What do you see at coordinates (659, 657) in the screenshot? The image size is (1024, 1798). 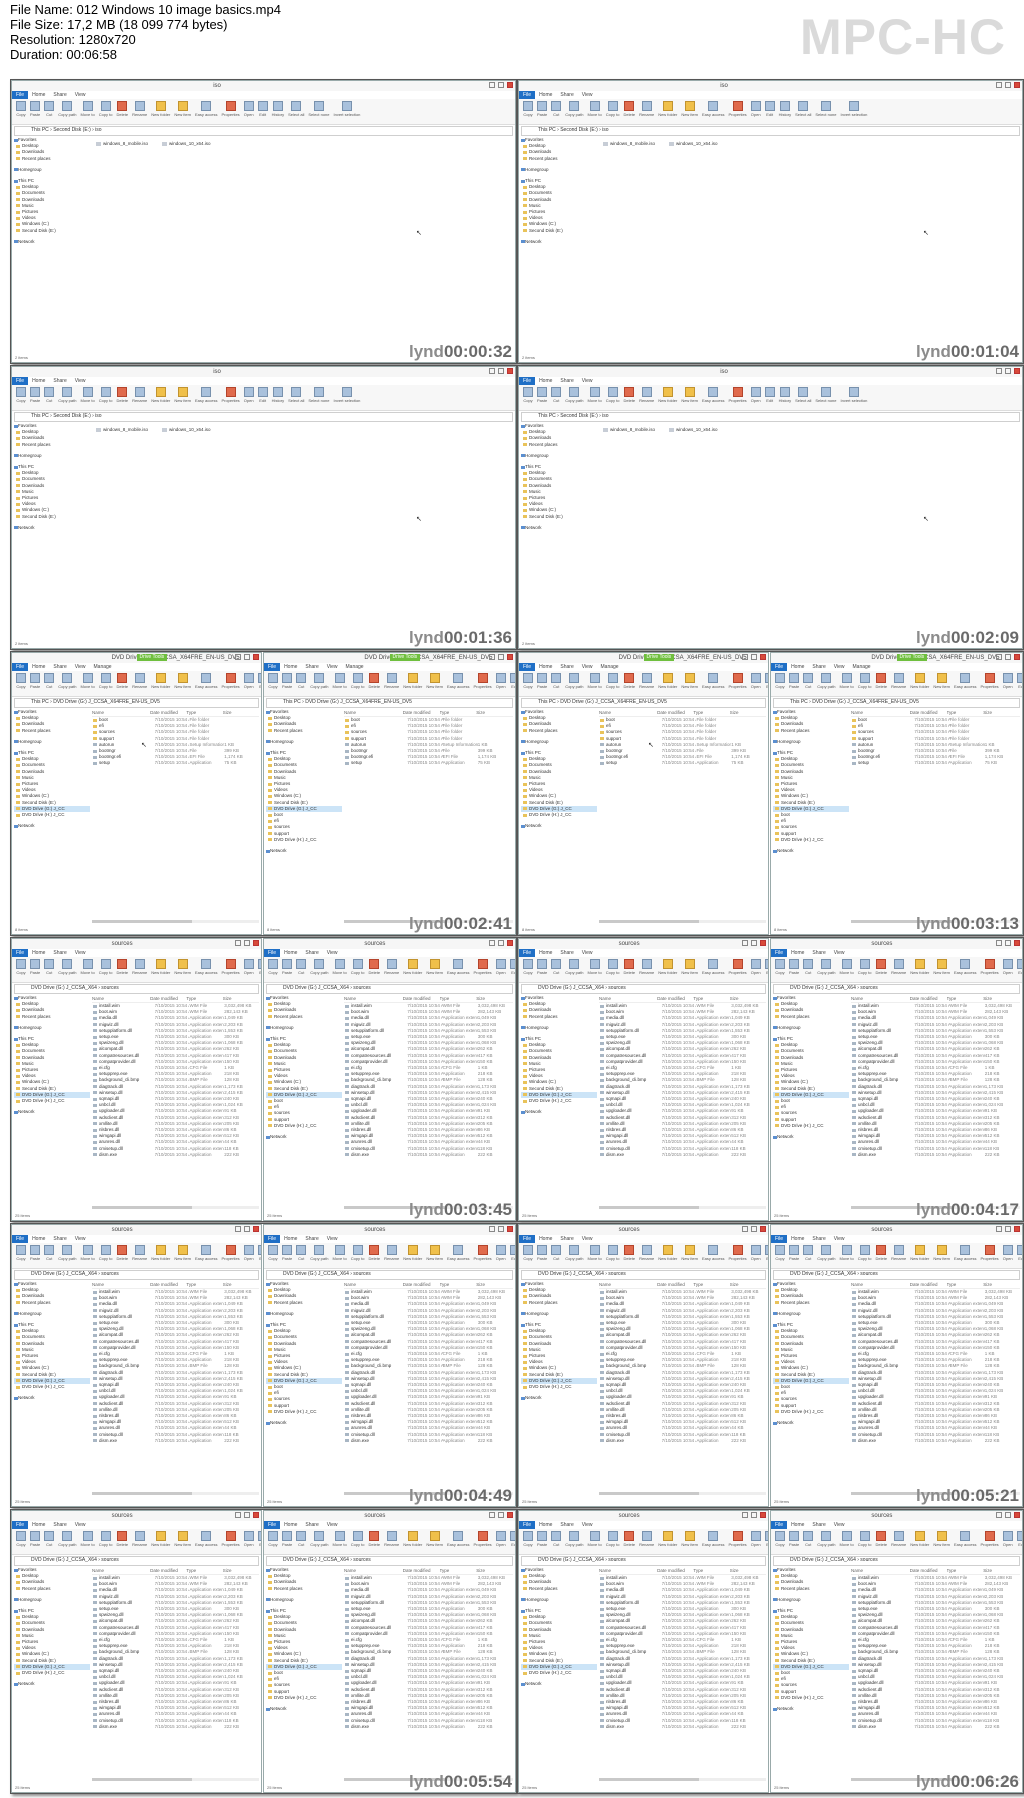 I see `drive-tools-tab: Drive Tools` at bounding box center [659, 657].